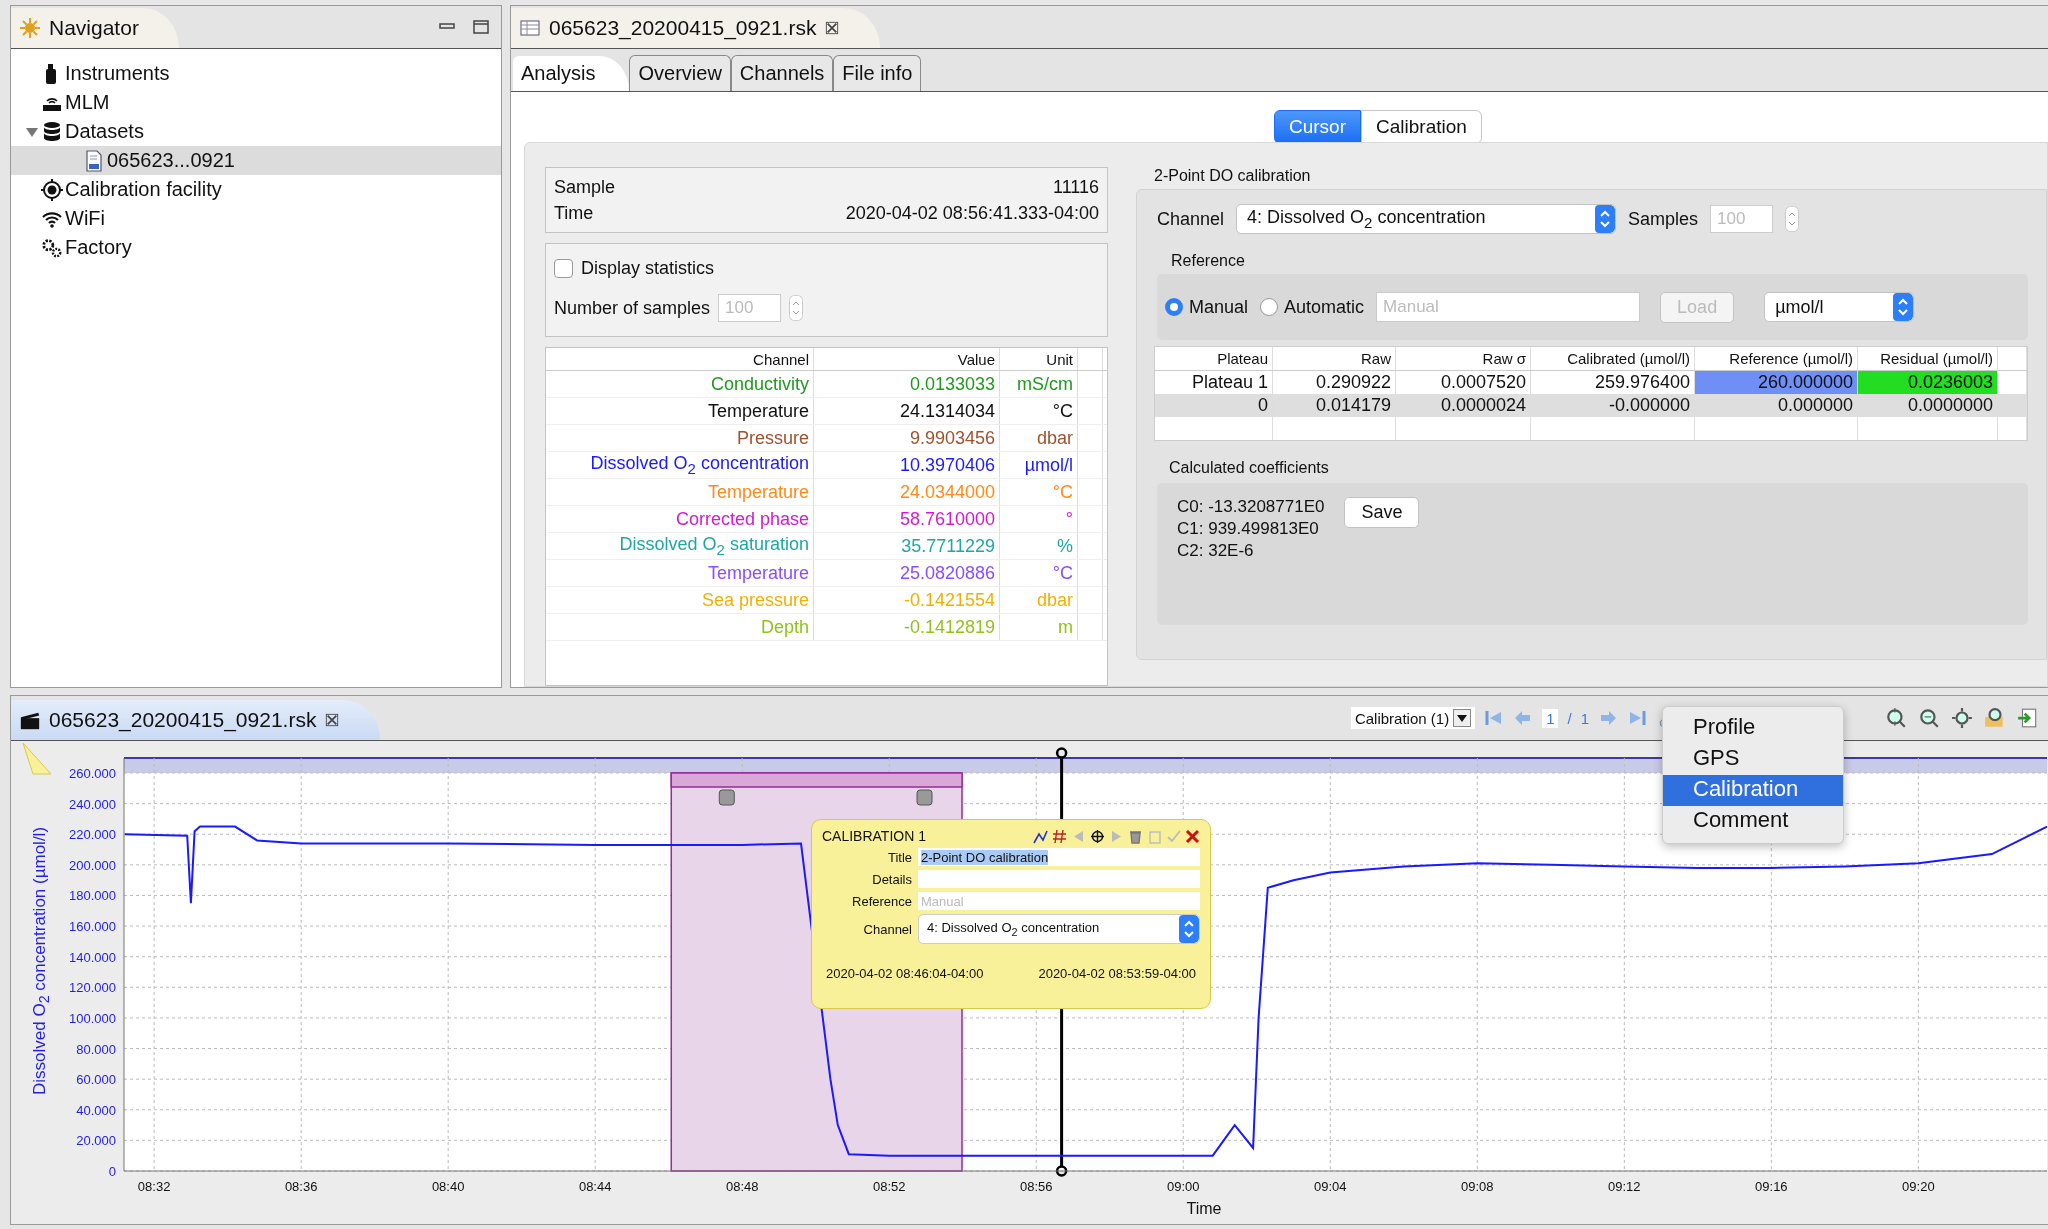  Describe the element at coordinates (256, 160) in the screenshot. I see `tree-item: 065623...0921` at that location.